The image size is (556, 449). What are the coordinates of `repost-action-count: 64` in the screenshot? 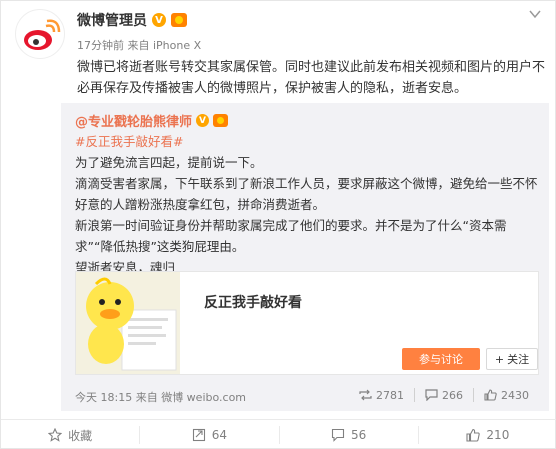 It's located at (219, 435).